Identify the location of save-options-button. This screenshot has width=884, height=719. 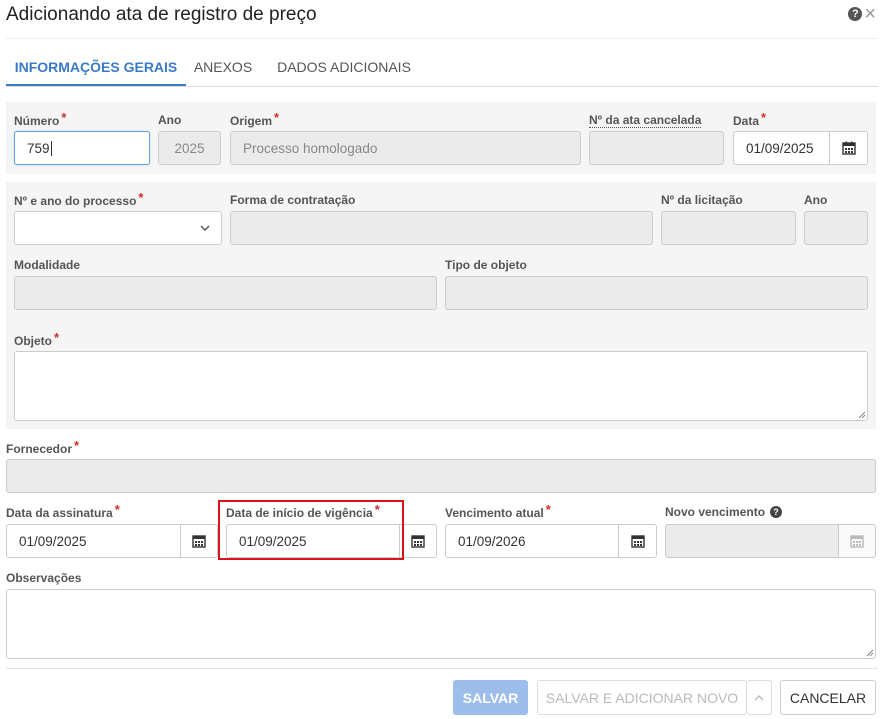
(759, 697).